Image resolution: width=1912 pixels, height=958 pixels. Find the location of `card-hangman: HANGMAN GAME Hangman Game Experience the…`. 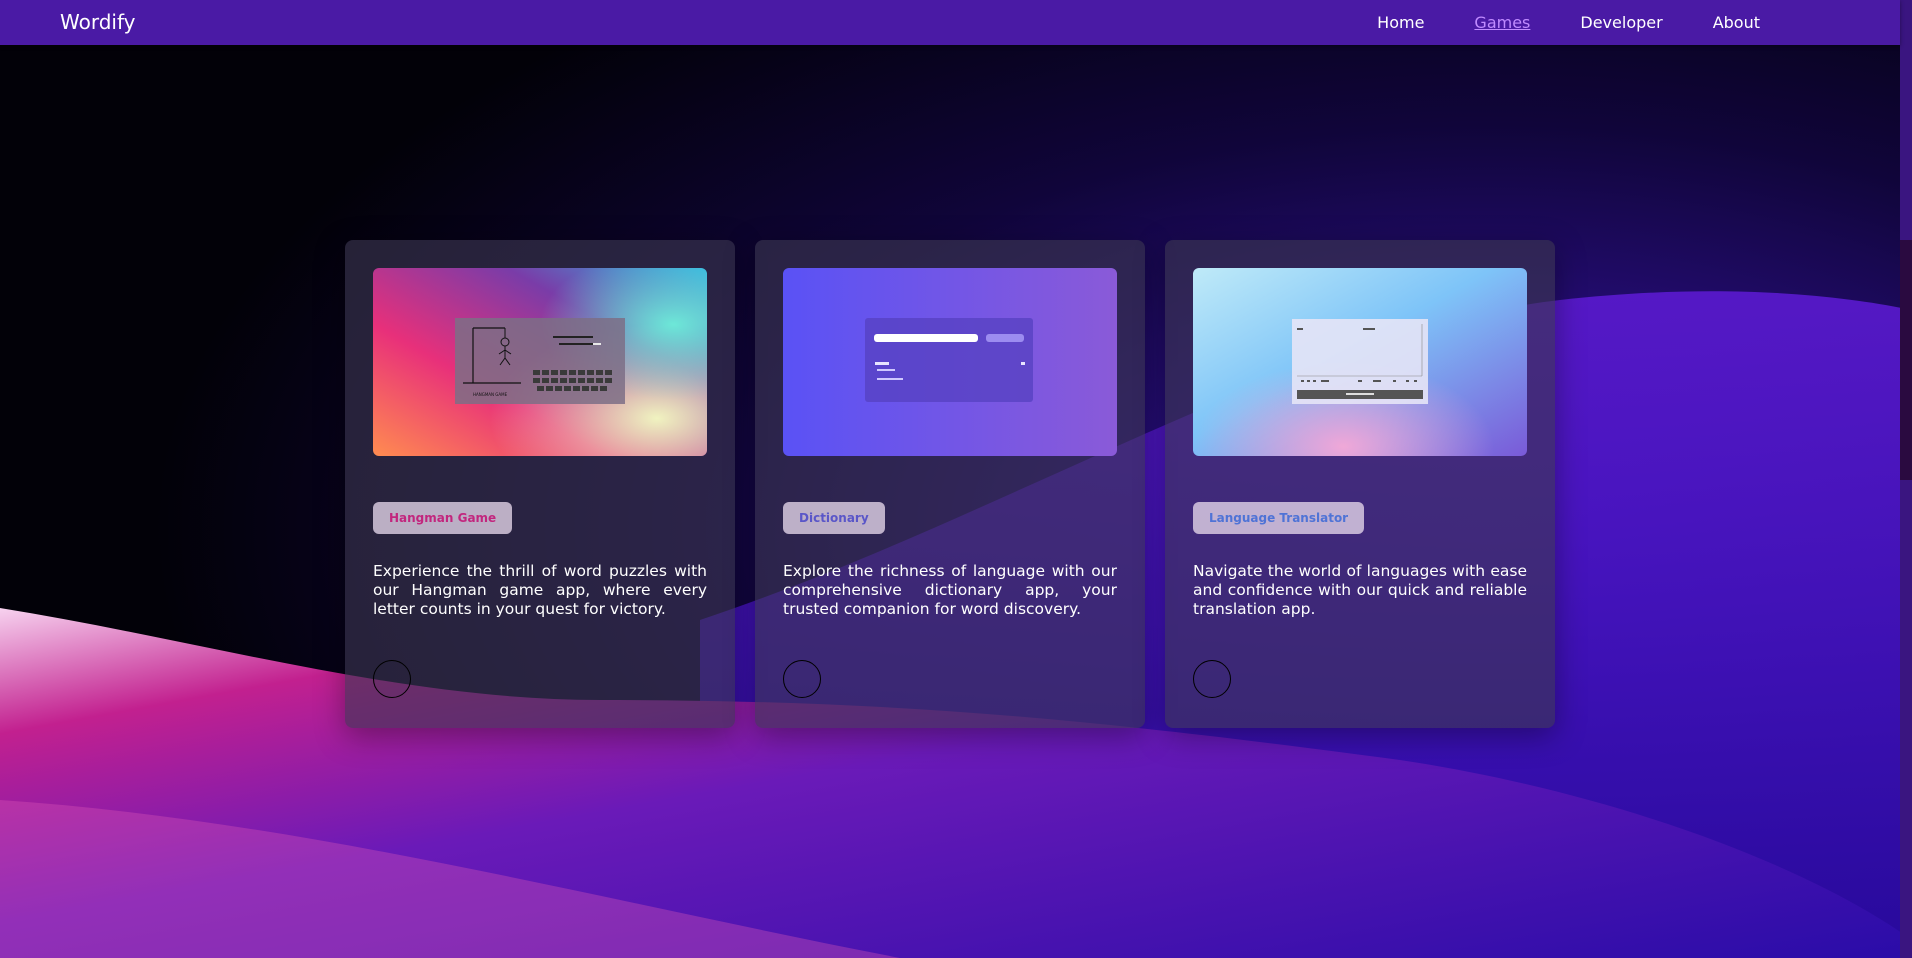

card-hangman: HANGMAN GAME Hangman Game Experience the… is located at coordinates (540, 484).